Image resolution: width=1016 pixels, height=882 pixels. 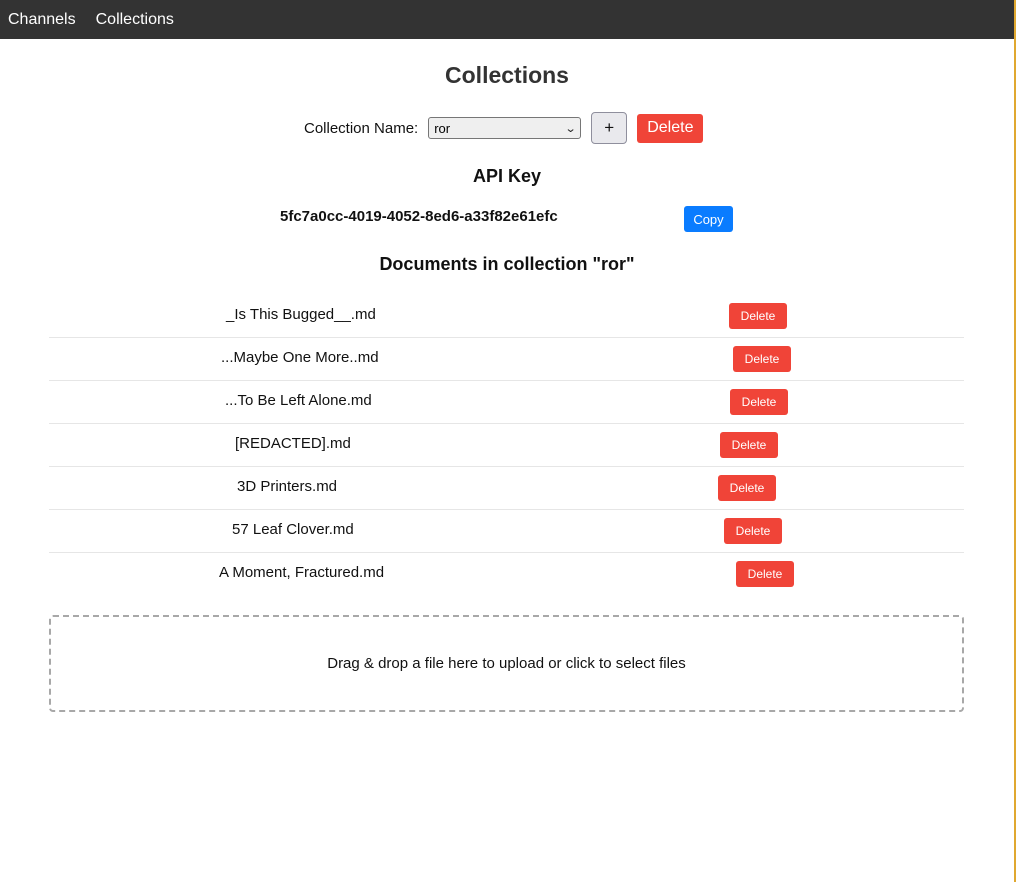 What do you see at coordinates (293, 443) in the screenshot?
I see `document-name: [REDACTED].md` at bounding box center [293, 443].